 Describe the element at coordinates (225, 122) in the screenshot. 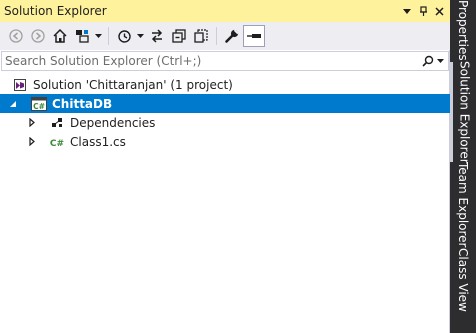

I see `tree-item-dependencies: Dependencies` at that location.